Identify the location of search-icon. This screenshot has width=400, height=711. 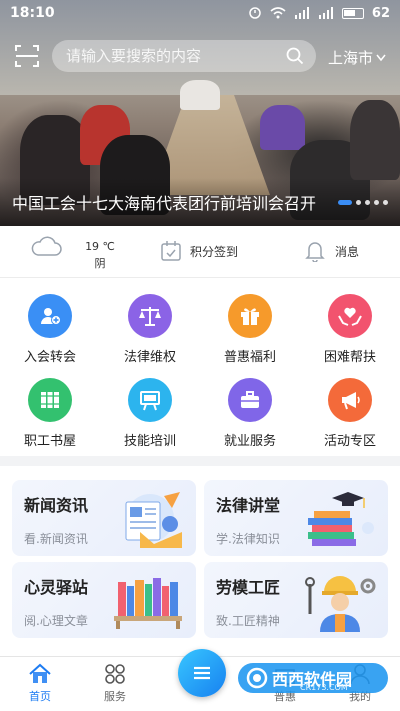
(295, 56).